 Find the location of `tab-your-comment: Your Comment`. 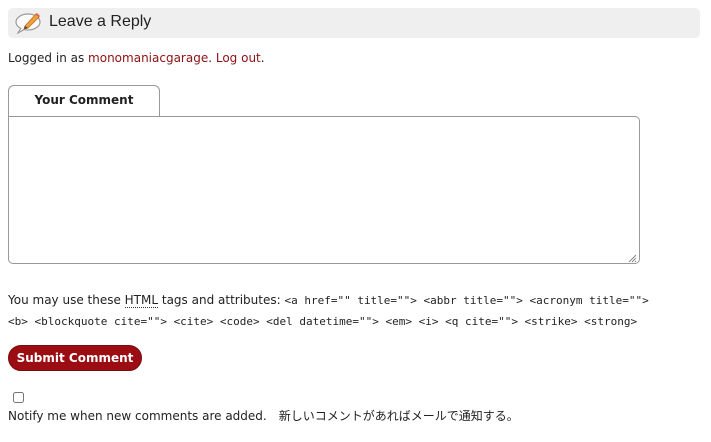

tab-your-comment: Your Comment is located at coordinates (84, 100).